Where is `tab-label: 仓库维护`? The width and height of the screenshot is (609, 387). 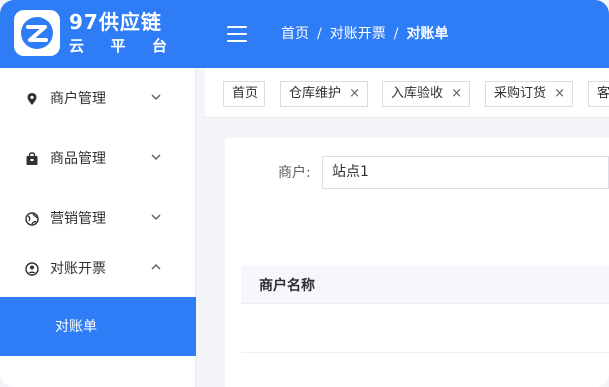 tab-label: 仓库维护 is located at coordinates (315, 93).